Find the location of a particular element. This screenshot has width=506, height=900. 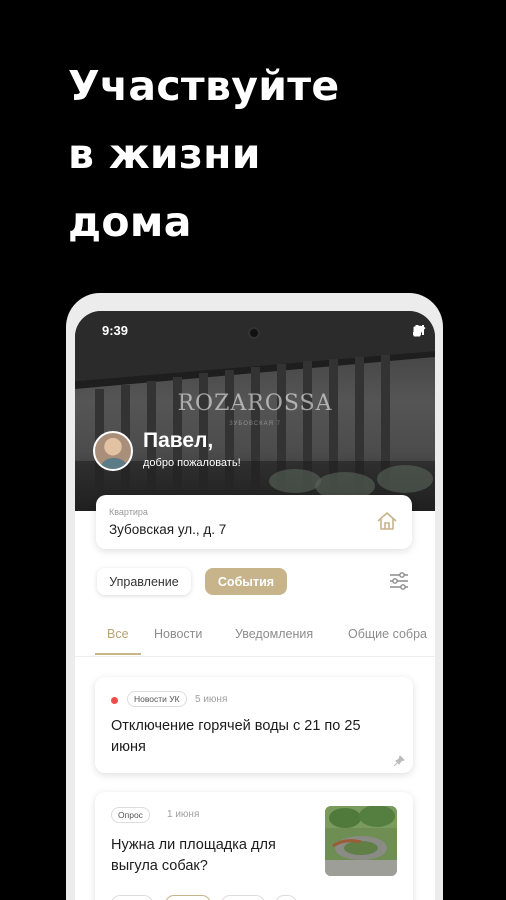

category-badge: Новости УК is located at coordinates (157, 699).